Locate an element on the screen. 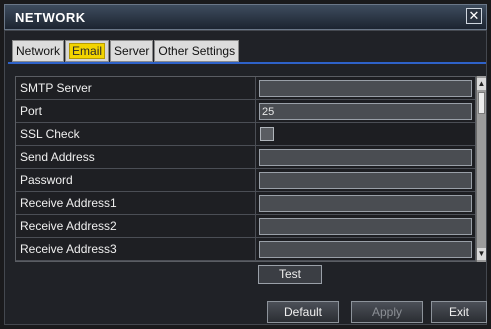 The width and height of the screenshot is (491, 329). exit-button: Exit is located at coordinates (459, 312).